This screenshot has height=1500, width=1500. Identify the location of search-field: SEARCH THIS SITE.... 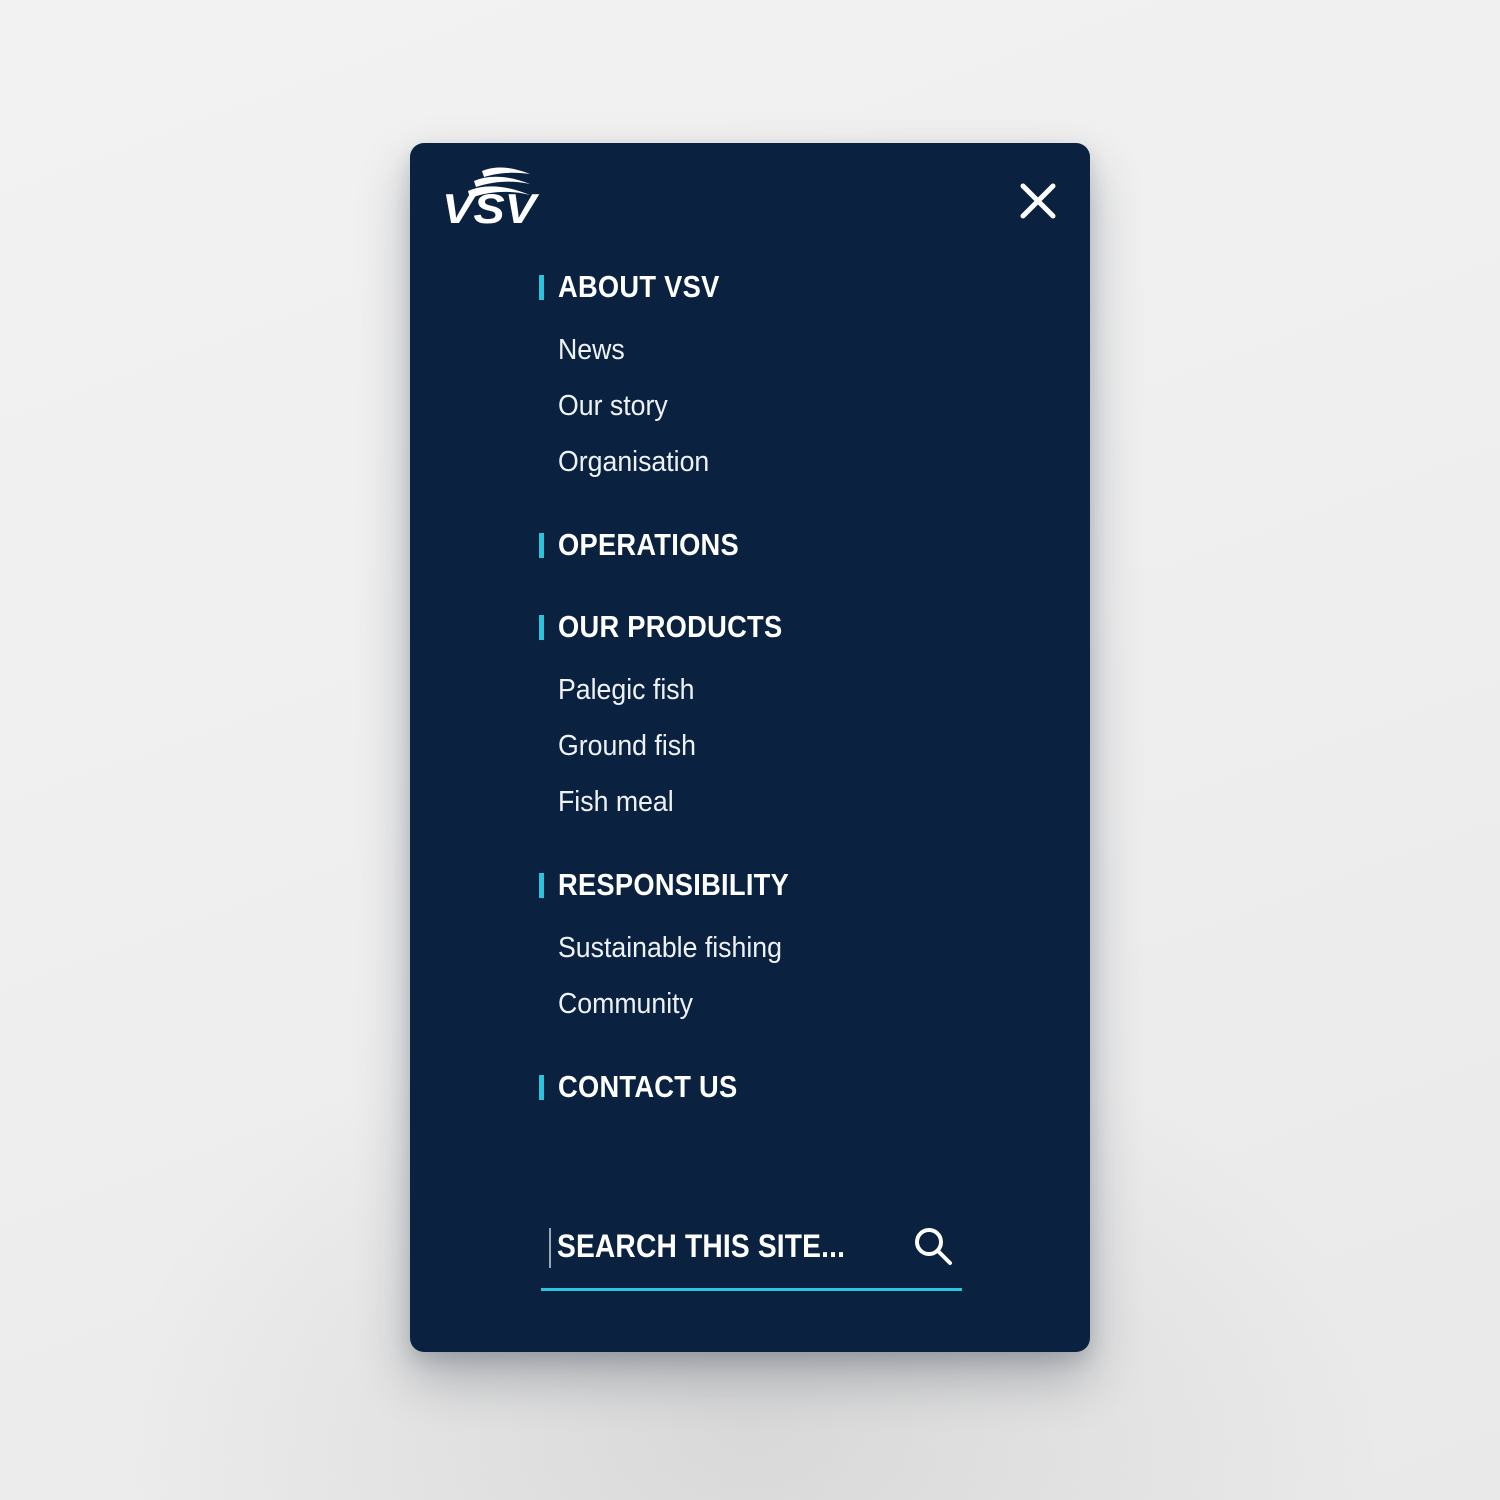
(751, 1250).